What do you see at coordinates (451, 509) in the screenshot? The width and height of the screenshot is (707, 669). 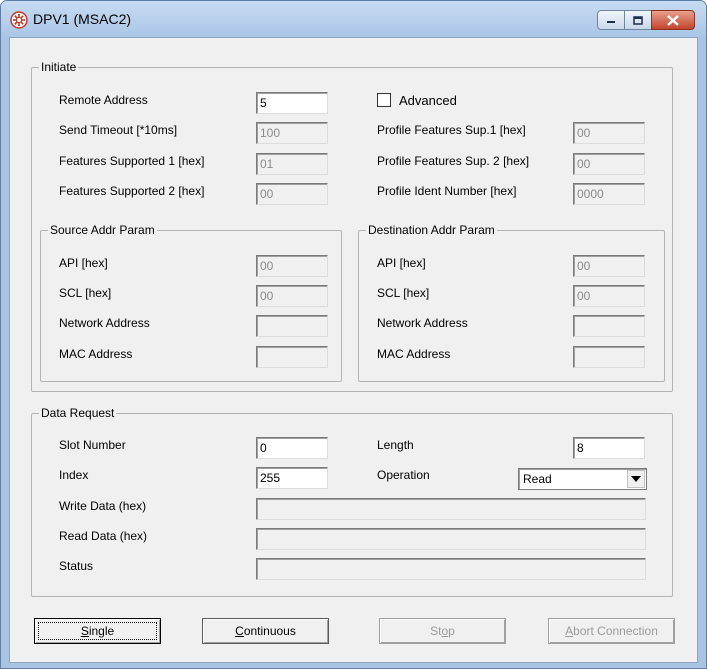 I see `write-data-input` at bounding box center [451, 509].